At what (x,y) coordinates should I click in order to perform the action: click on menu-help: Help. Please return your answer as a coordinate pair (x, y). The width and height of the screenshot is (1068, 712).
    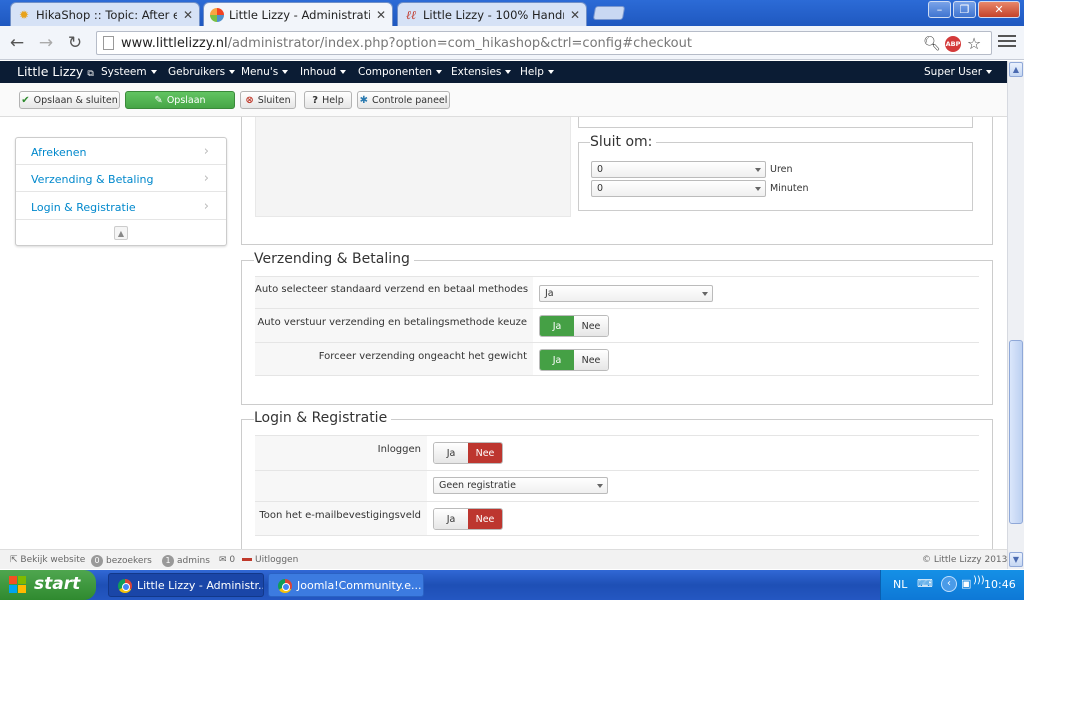
    Looking at the image, I should click on (537, 72).